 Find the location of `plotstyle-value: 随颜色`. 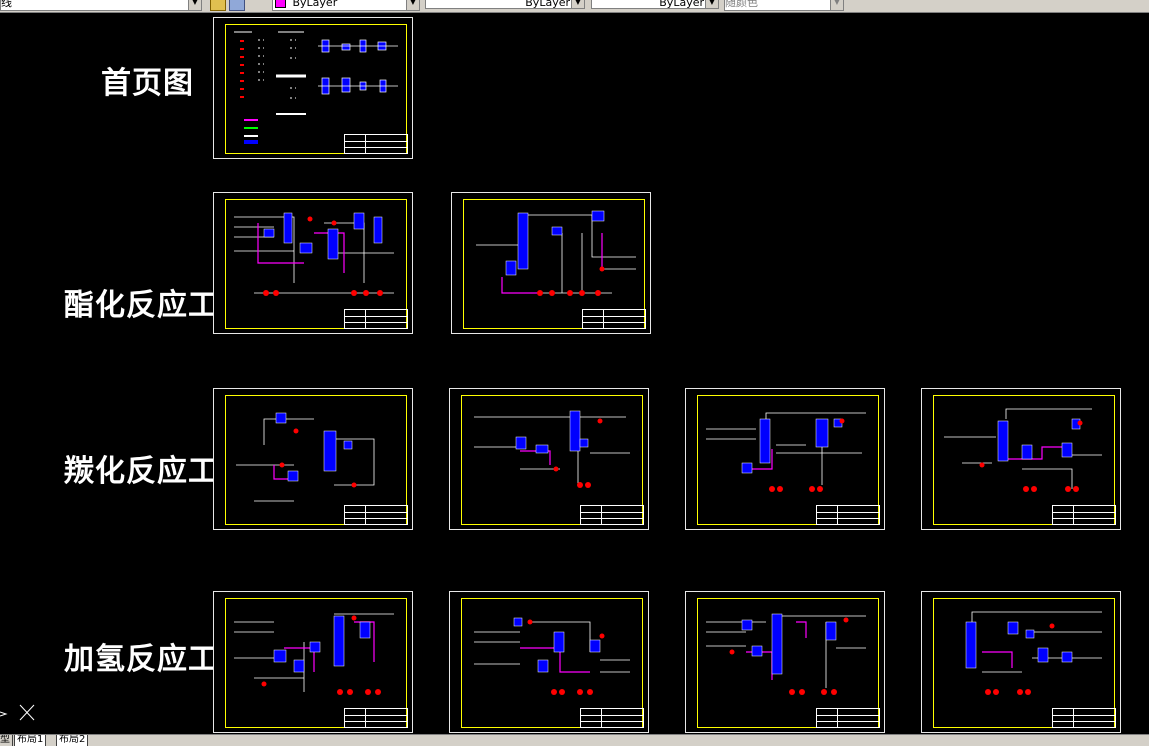

plotstyle-value: 随颜色 is located at coordinates (741, 4).